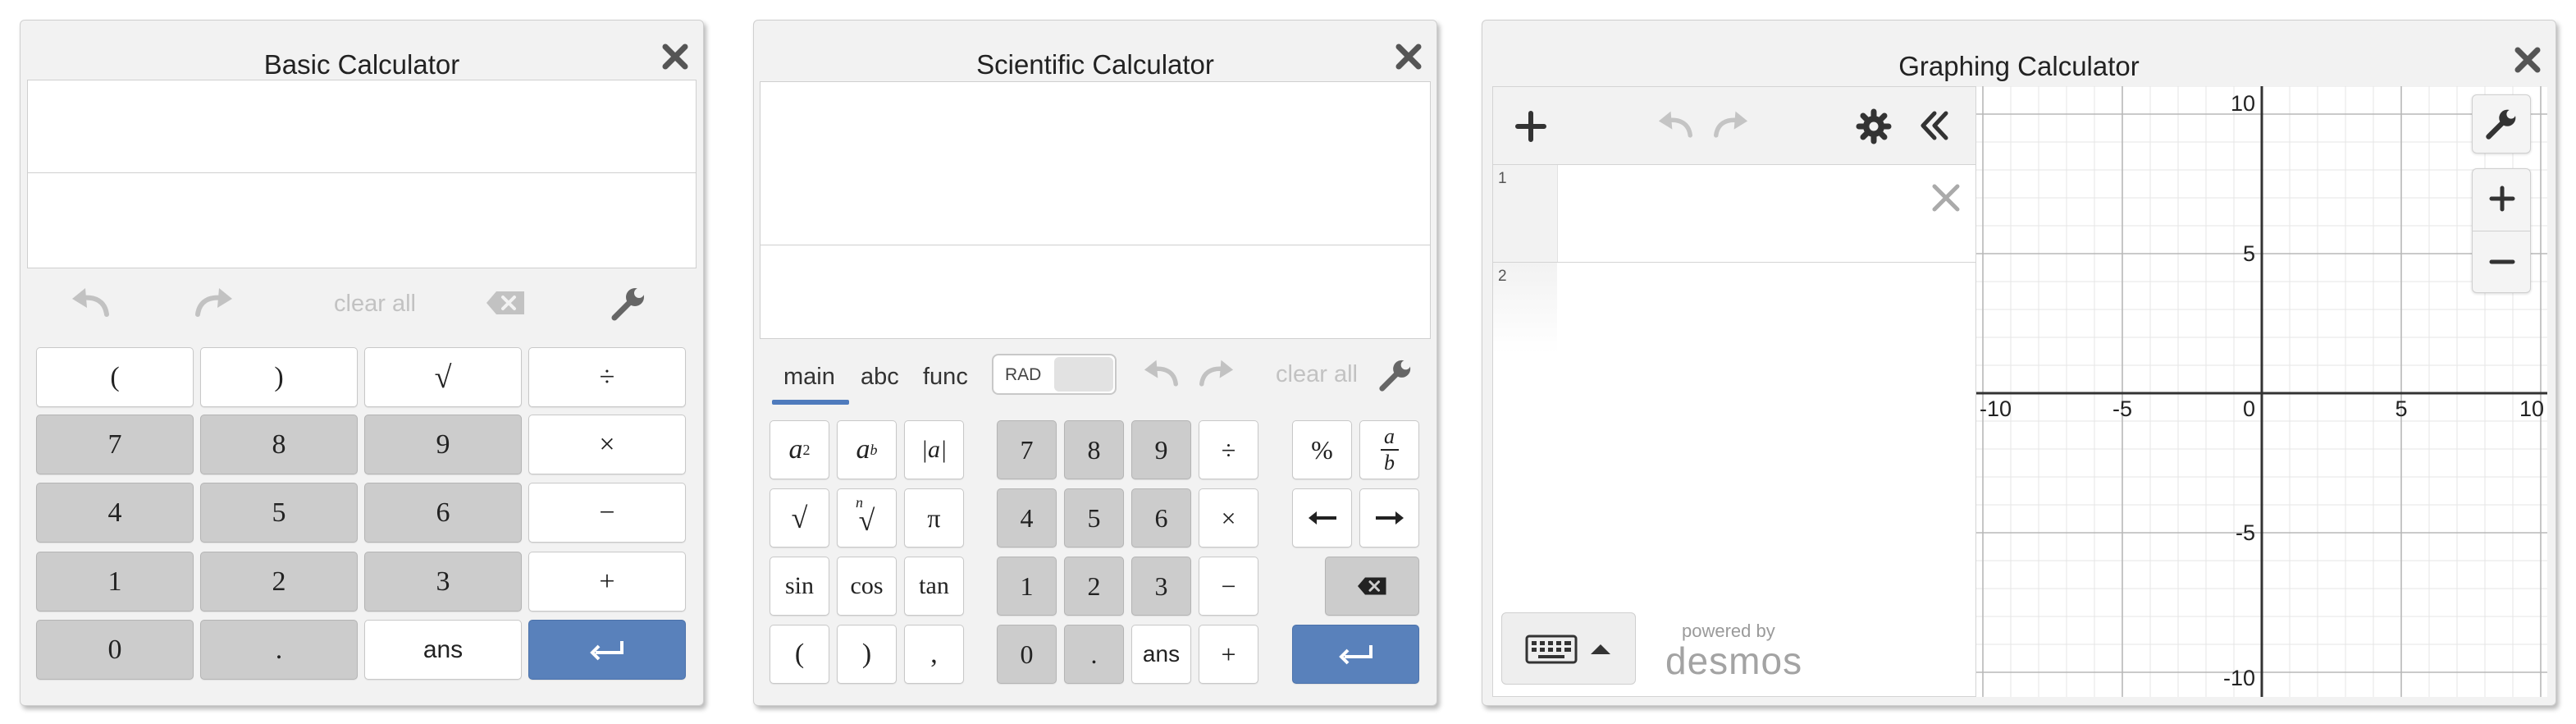  Describe the element at coordinates (1095, 210) in the screenshot. I see `scientific-display` at that location.